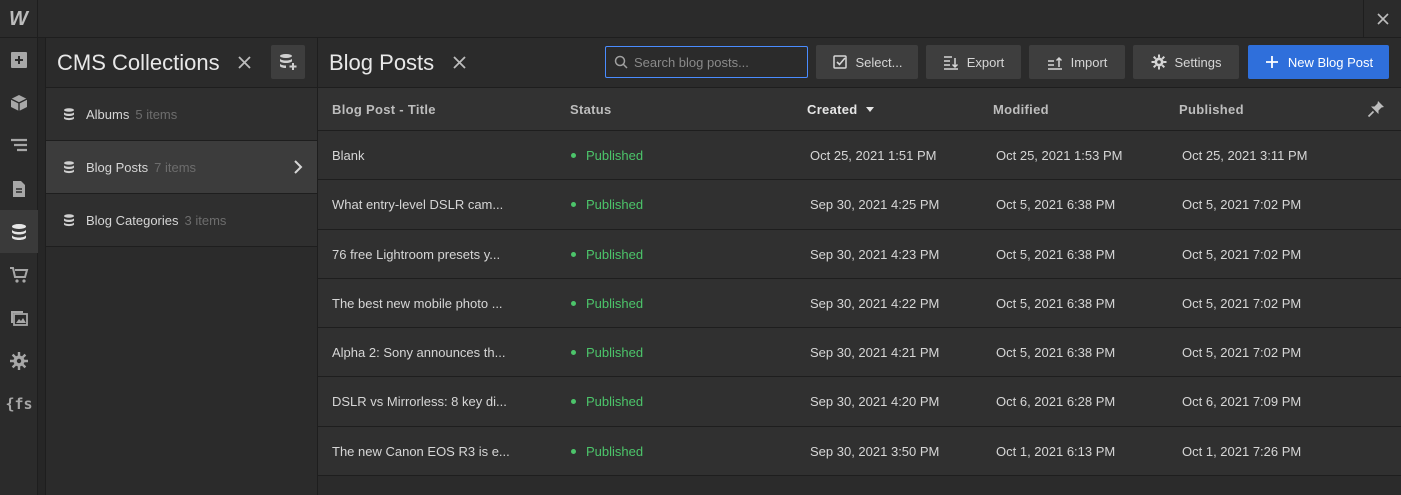  Describe the element at coordinates (384, 109) in the screenshot. I see `column-header-title: Blog Post - Title` at that location.